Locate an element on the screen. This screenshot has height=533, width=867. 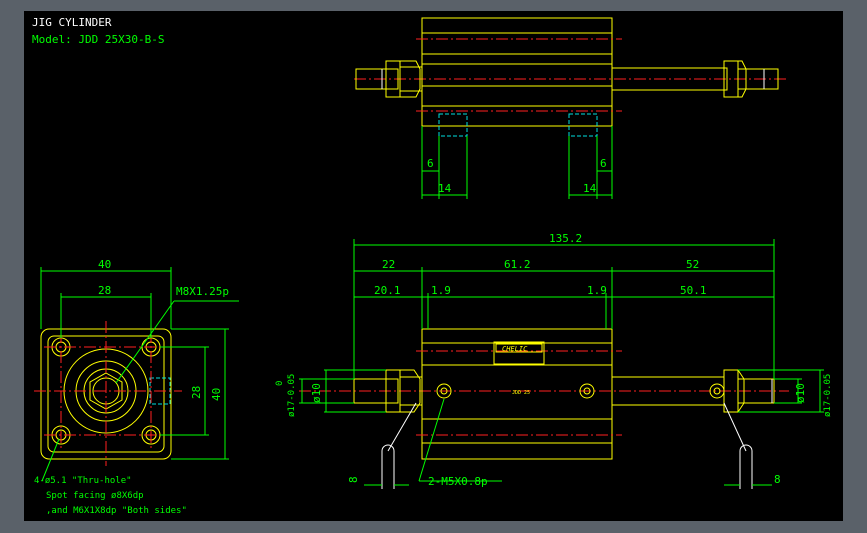
brand-plate: CHELIC is located at coordinates (515, 349).